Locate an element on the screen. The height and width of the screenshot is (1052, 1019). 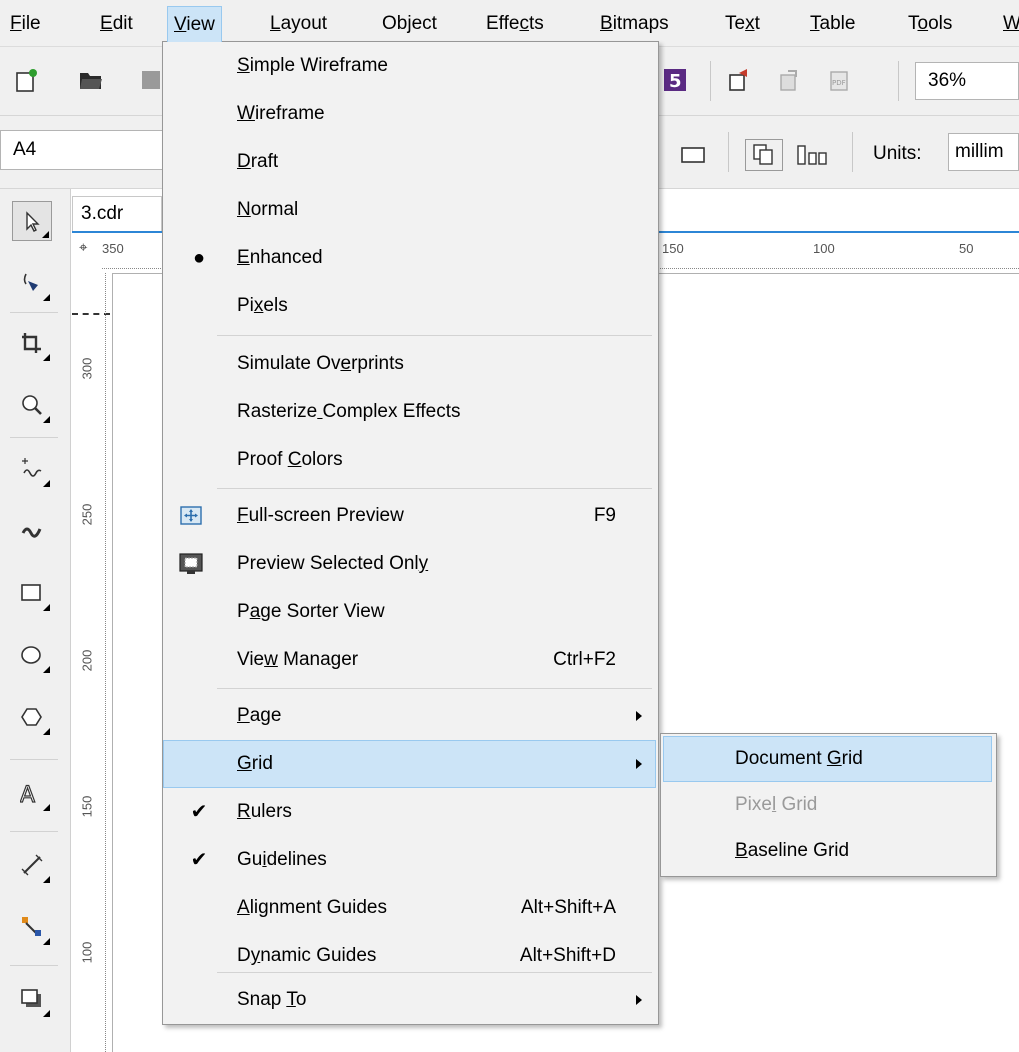
crop-tool is located at coordinates (32, 343).